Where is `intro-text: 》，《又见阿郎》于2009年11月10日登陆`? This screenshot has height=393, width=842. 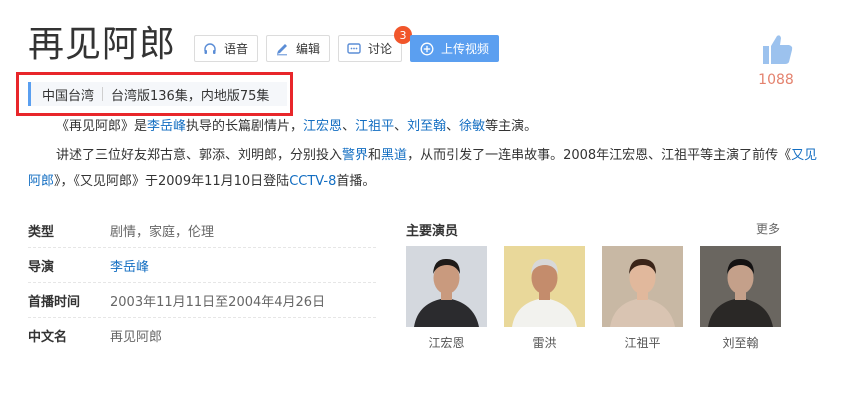
intro-text: 》，《又见阿郎》于2009年11月10日登陆 is located at coordinates (172, 181).